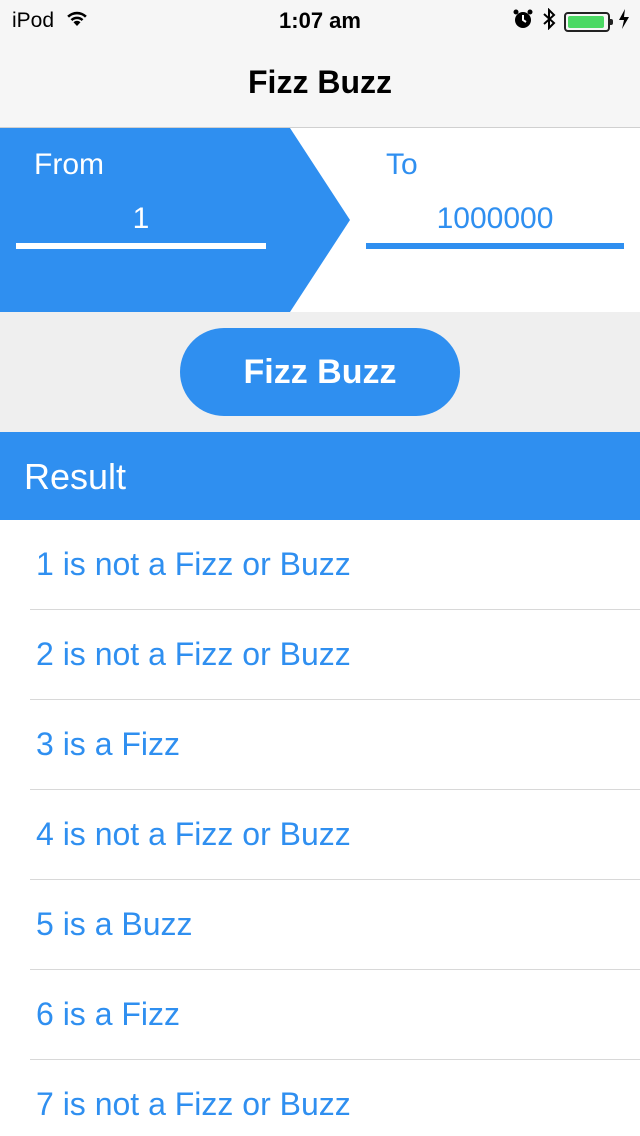 The height and width of the screenshot is (1136, 640). Describe the element at coordinates (141, 219) in the screenshot. I see `from-field: 1` at that location.